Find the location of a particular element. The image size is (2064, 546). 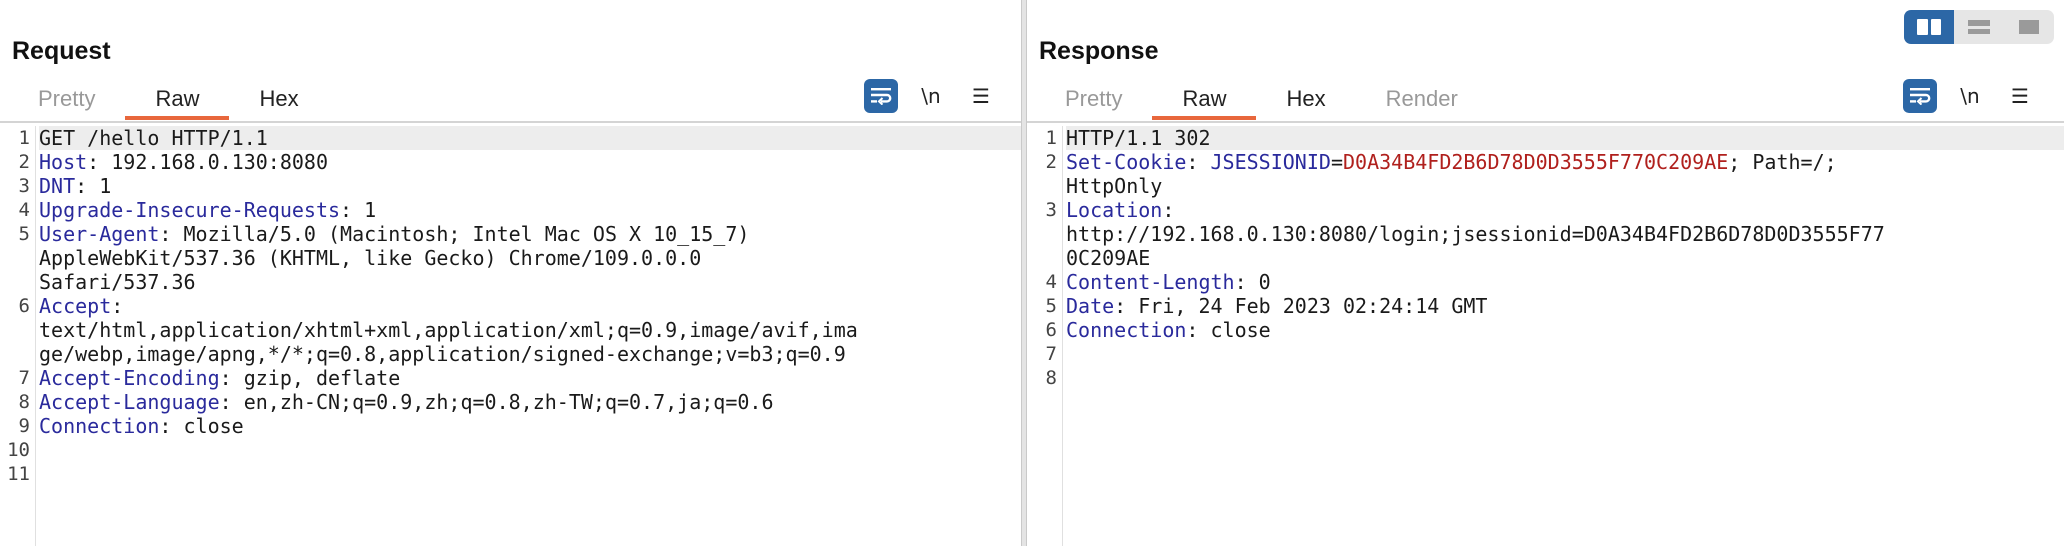

code-line: Safari/537.36 is located at coordinates (510, 282).